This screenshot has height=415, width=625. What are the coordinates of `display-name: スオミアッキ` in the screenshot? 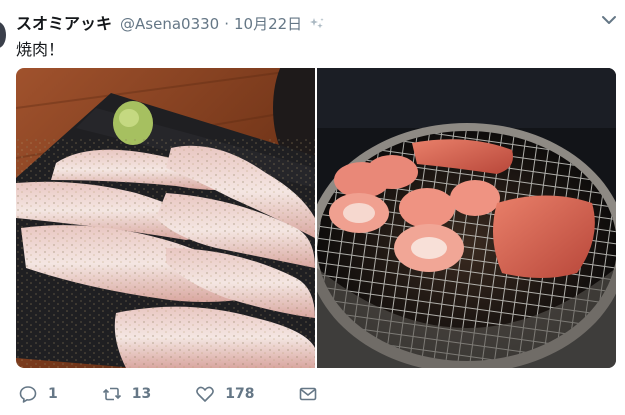 It's located at (64, 22).